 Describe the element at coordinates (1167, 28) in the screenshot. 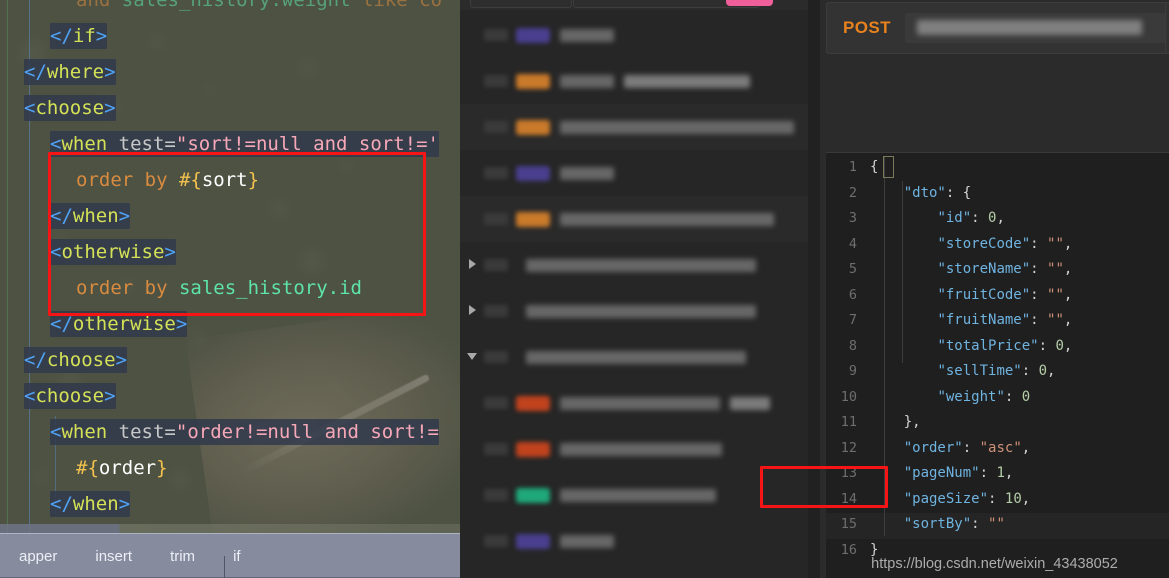

I see `send-button-edge` at that location.